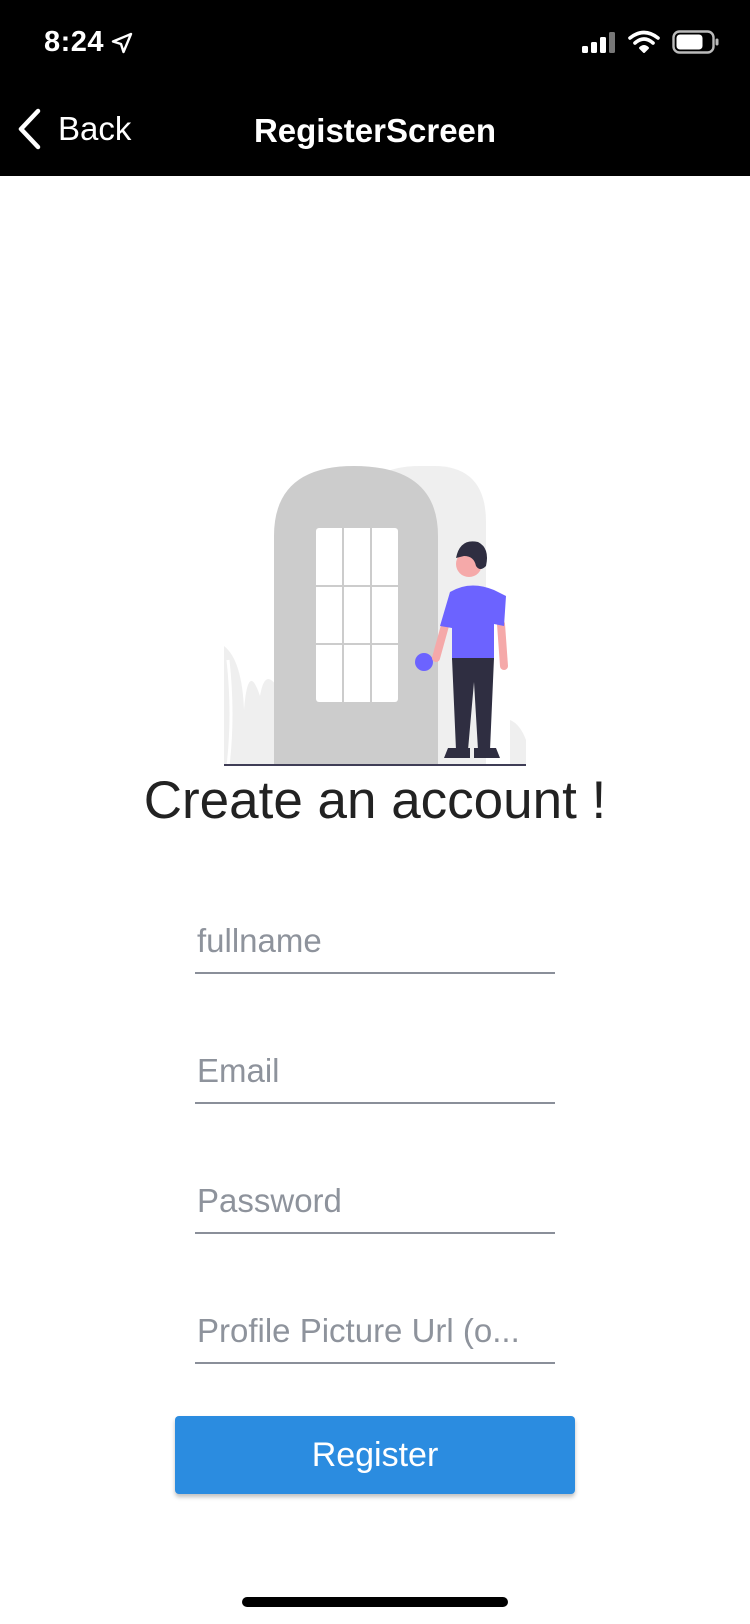 This screenshot has height=1624, width=750. What do you see at coordinates (598, 42) in the screenshot?
I see `cellular-signal-icon` at bounding box center [598, 42].